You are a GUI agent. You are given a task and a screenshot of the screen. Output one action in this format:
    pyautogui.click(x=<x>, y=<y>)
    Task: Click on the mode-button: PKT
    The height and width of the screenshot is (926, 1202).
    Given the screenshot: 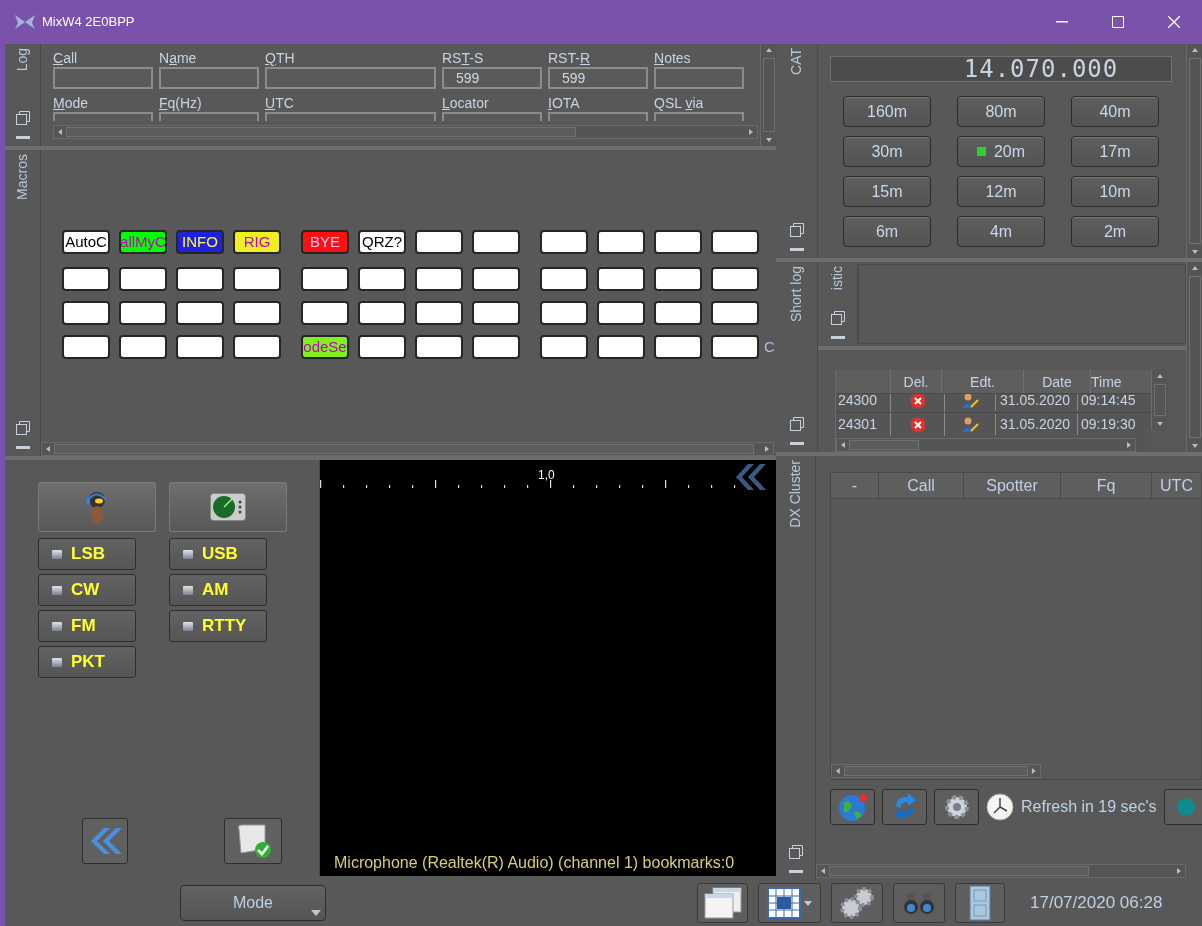 What is the action you would take?
    pyautogui.click(x=87, y=662)
    